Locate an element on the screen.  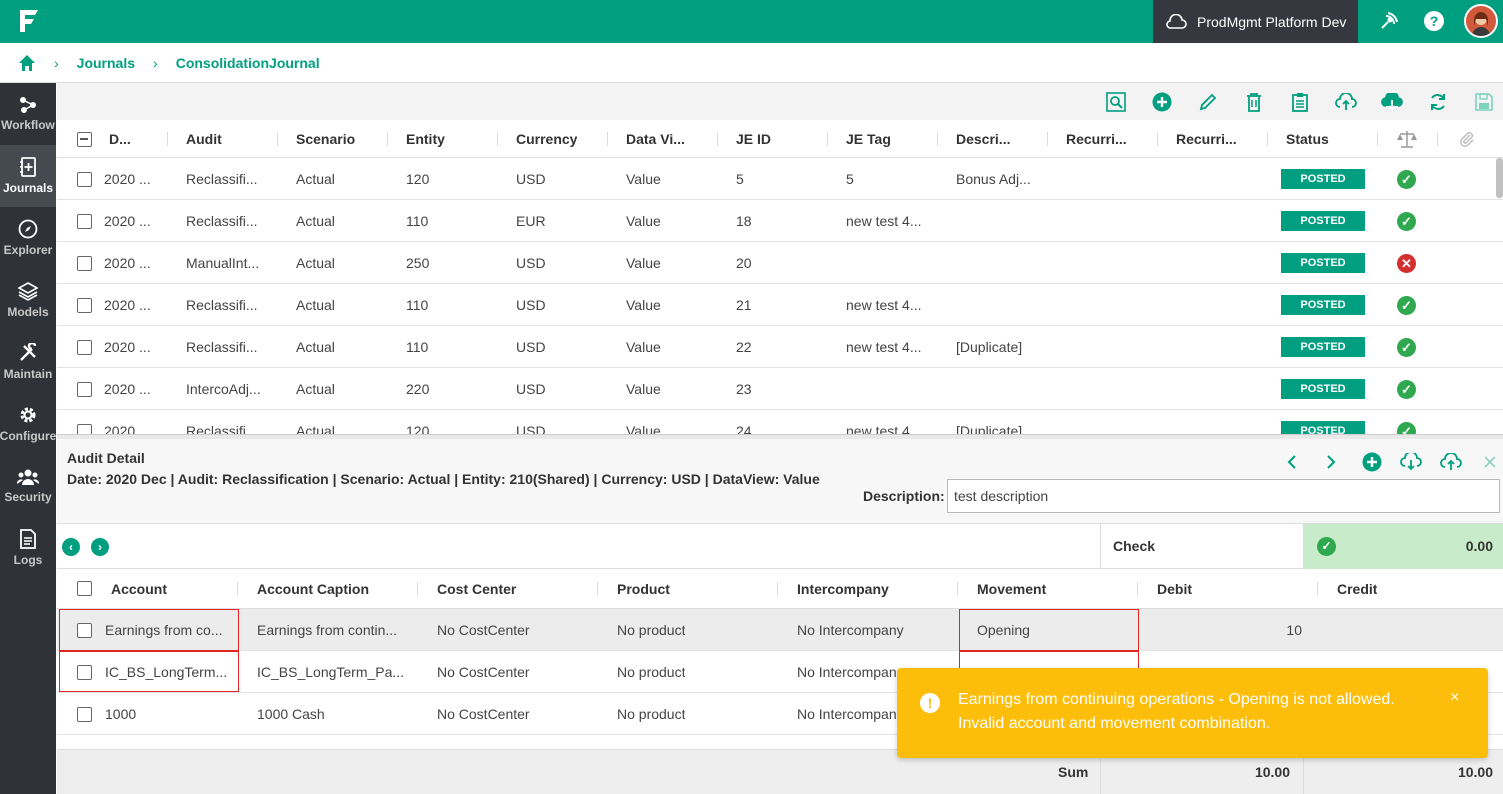
save-icon is located at coordinates (1484, 102).